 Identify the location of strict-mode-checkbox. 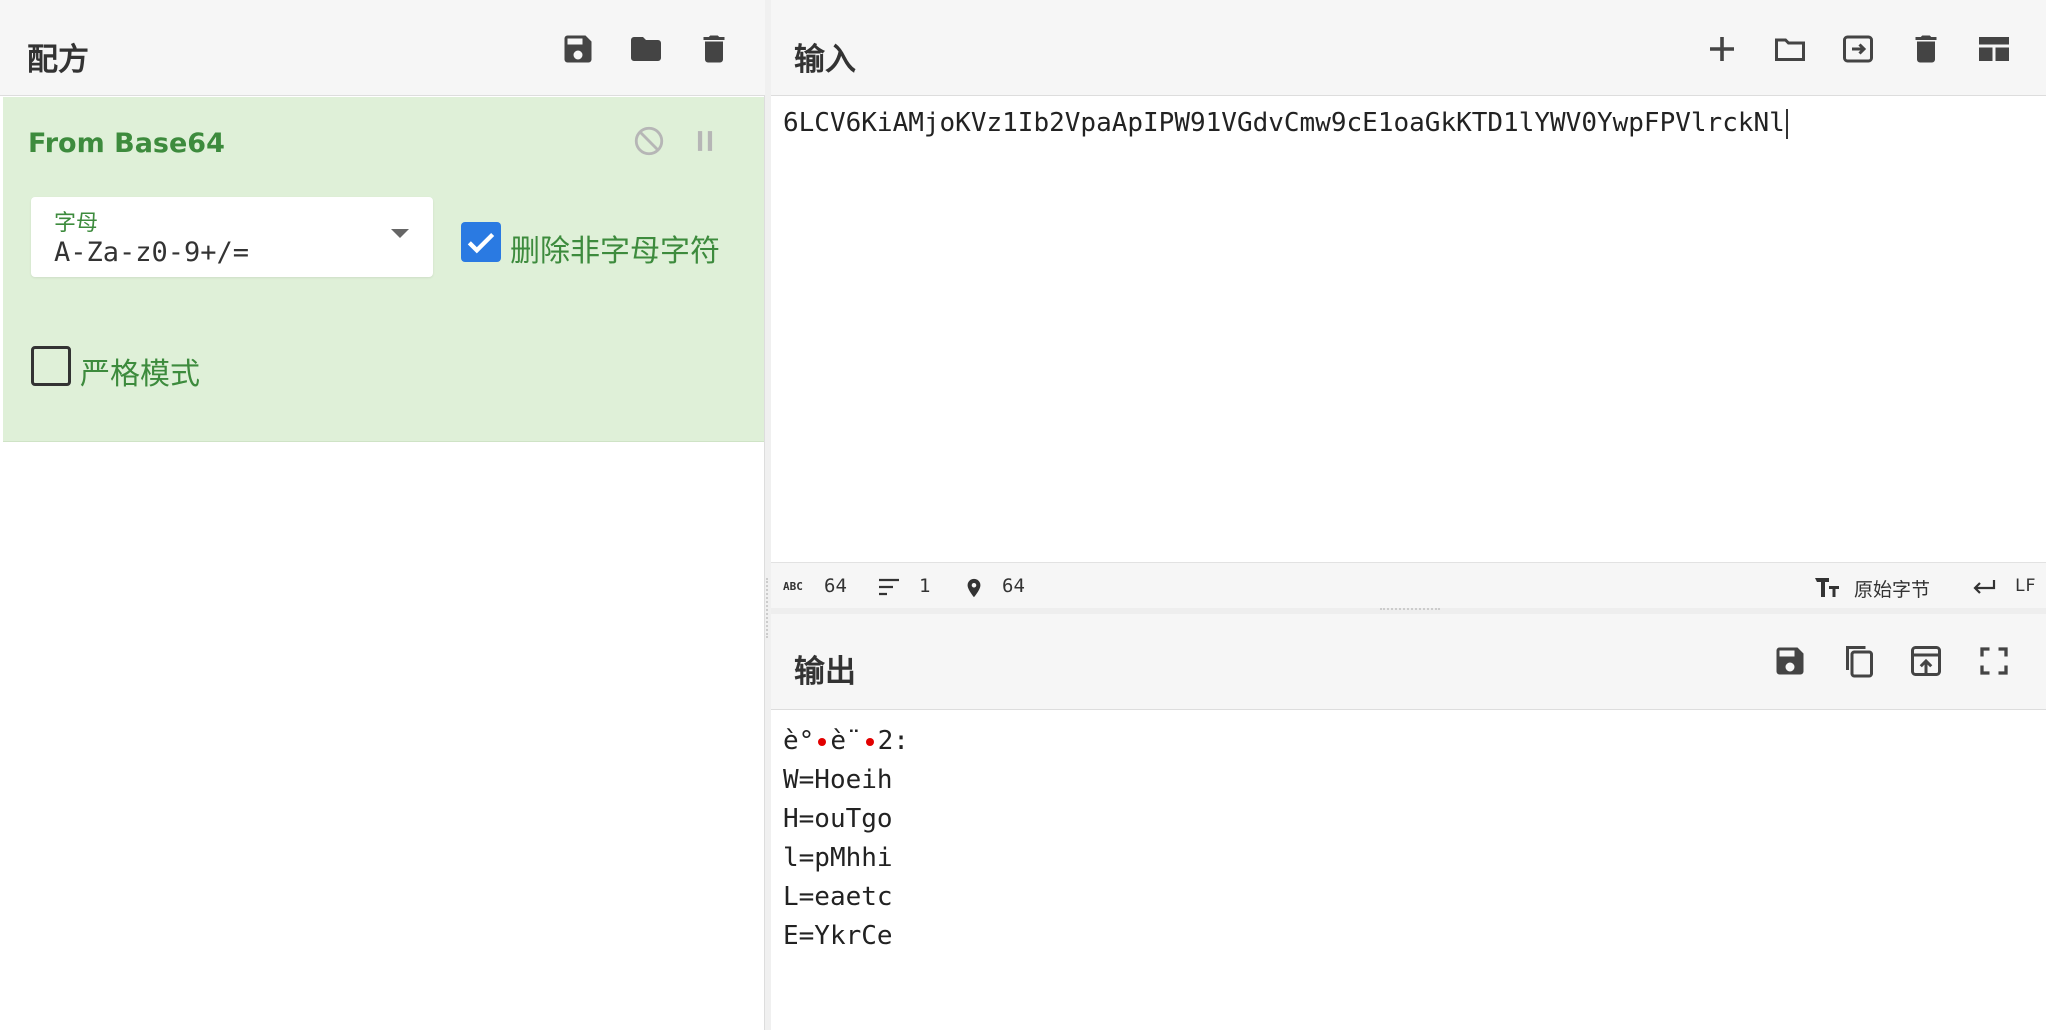
(51, 366).